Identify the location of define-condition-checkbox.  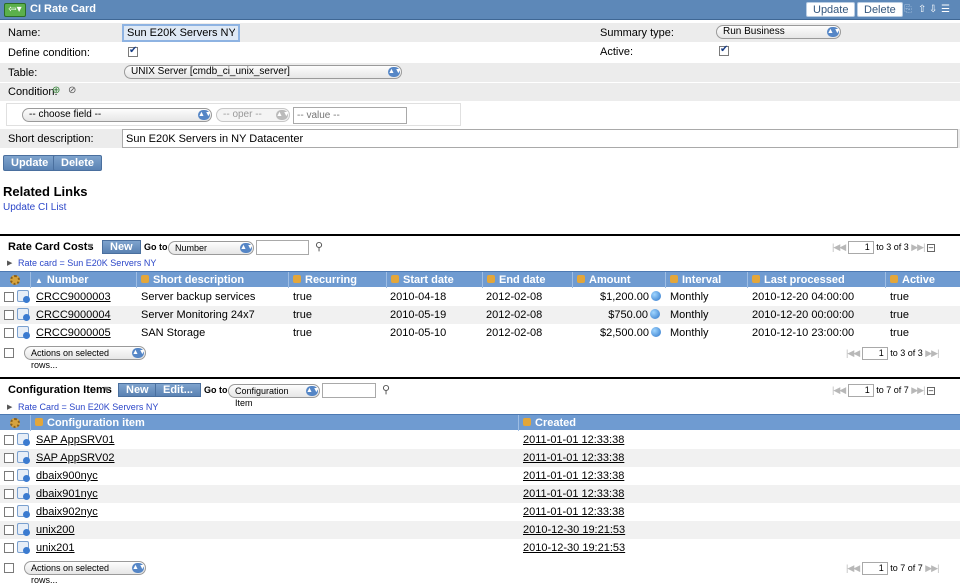
(133, 51).